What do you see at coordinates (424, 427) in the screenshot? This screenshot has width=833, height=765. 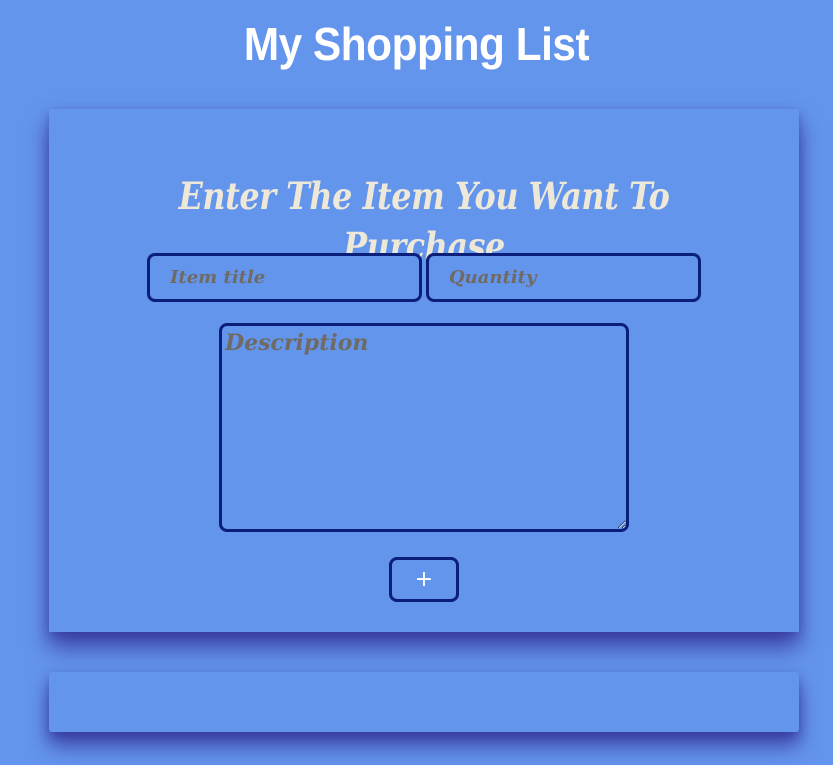 I see `description-textarea` at bounding box center [424, 427].